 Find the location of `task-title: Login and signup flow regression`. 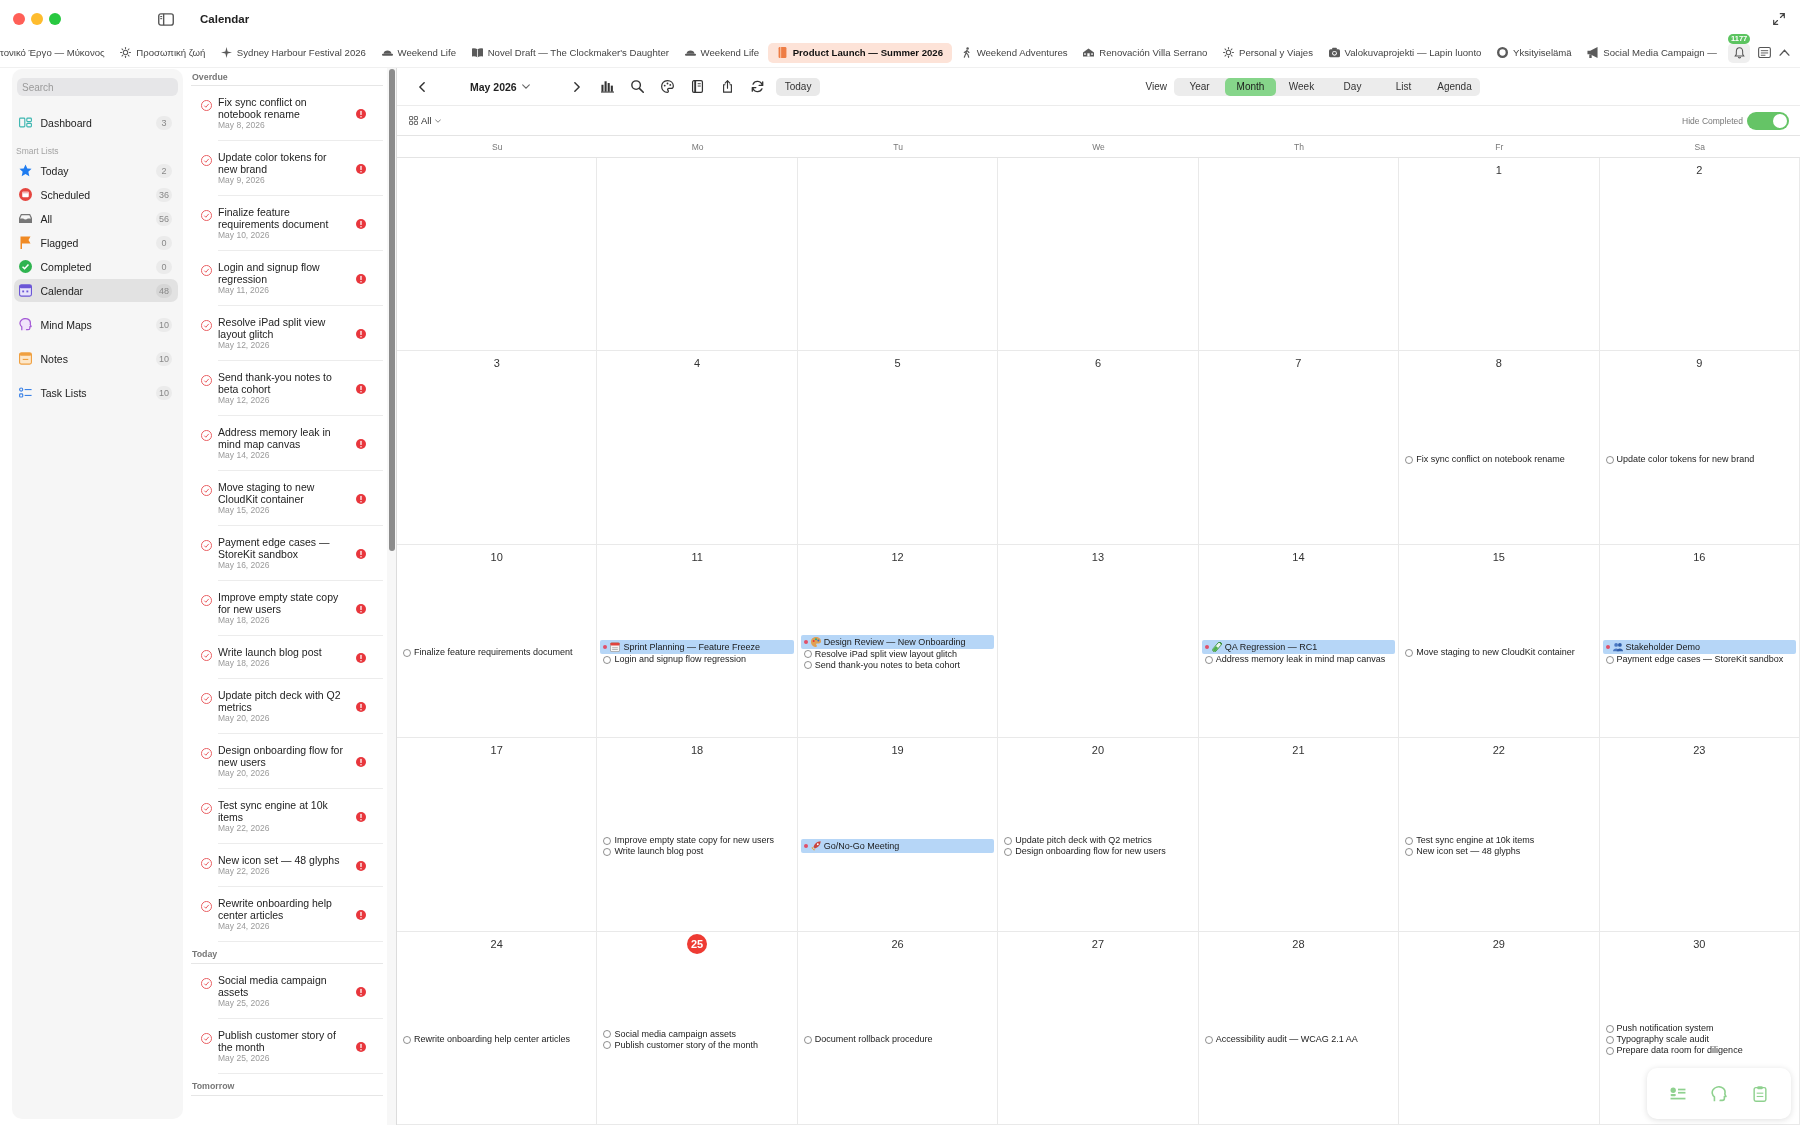

task-title: Login and signup flow regression is located at coordinates (281, 273).